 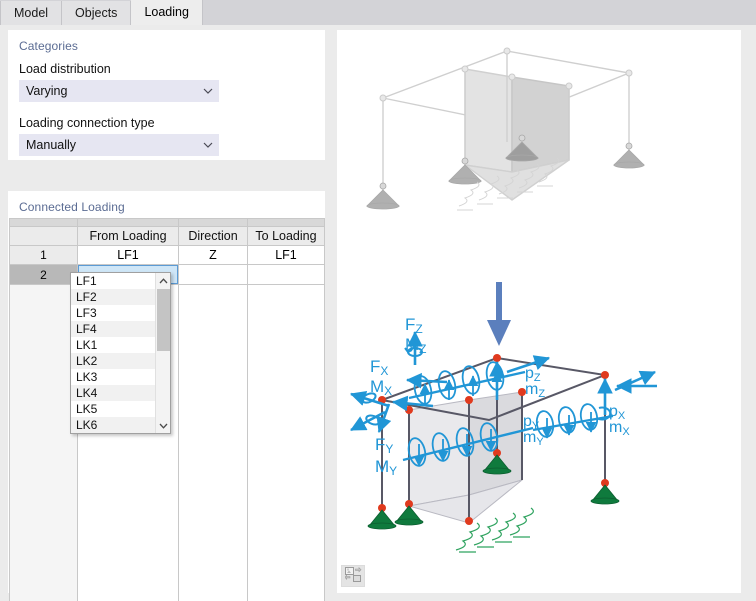 What do you see at coordinates (213, 236) in the screenshot?
I see `column-header-direction: Direction` at bounding box center [213, 236].